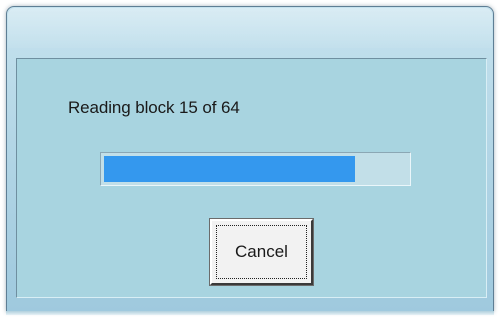 Image resolution: width=502 pixels, height=317 pixels. Describe the element at coordinates (250, 28) in the screenshot. I see `window-title-bar` at that location.